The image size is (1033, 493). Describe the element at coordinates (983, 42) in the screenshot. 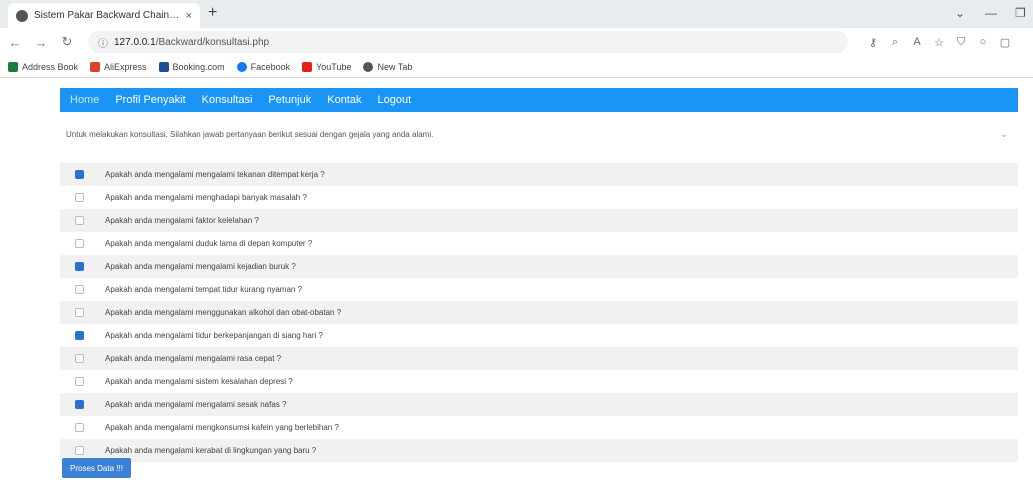

I see `extension-icon: ○` at that location.